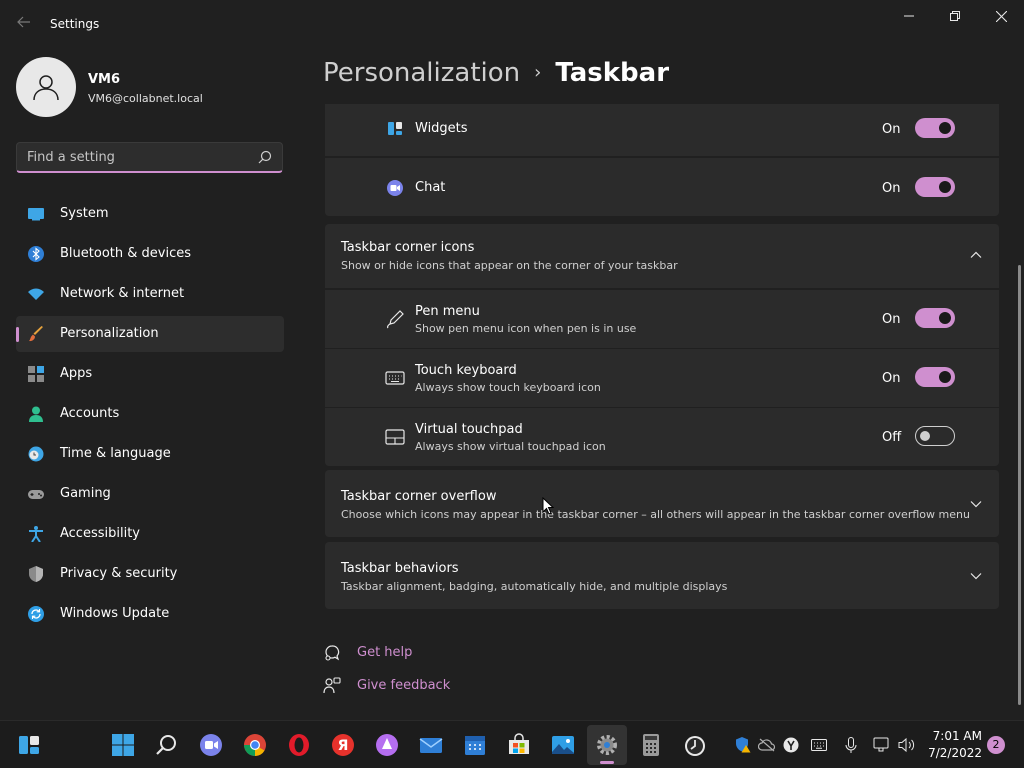 Image resolution: width=1024 pixels, height=768 pixels. What do you see at coordinates (1001, 16) in the screenshot?
I see `close-button` at bounding box center [1001, 16].